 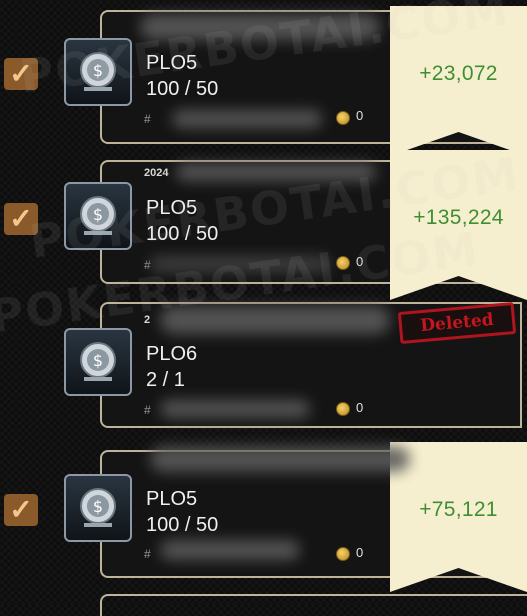 I want to click on hand-date: 2024, so click(x=156, y=173).